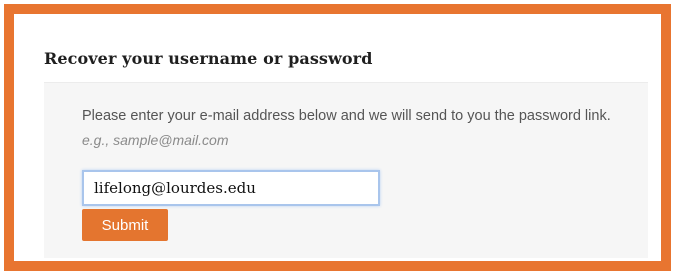 This screenshot has width=675, height=275. What do you see at coordinates (231, 188) in the screenshot?
I see `email-field` at bounding box center [231, 188].